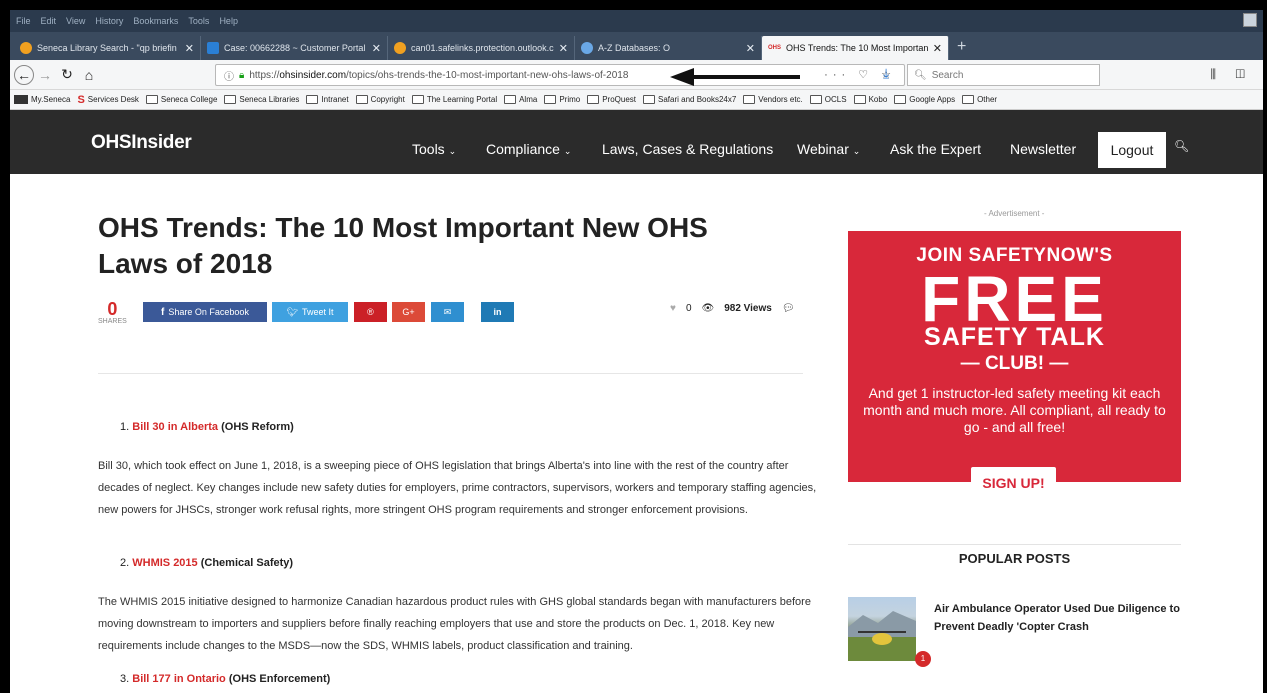 This screenshot has height=693, width=1267. I want to click on bookmark-vendors: Vendors etc., so click(773, 99).